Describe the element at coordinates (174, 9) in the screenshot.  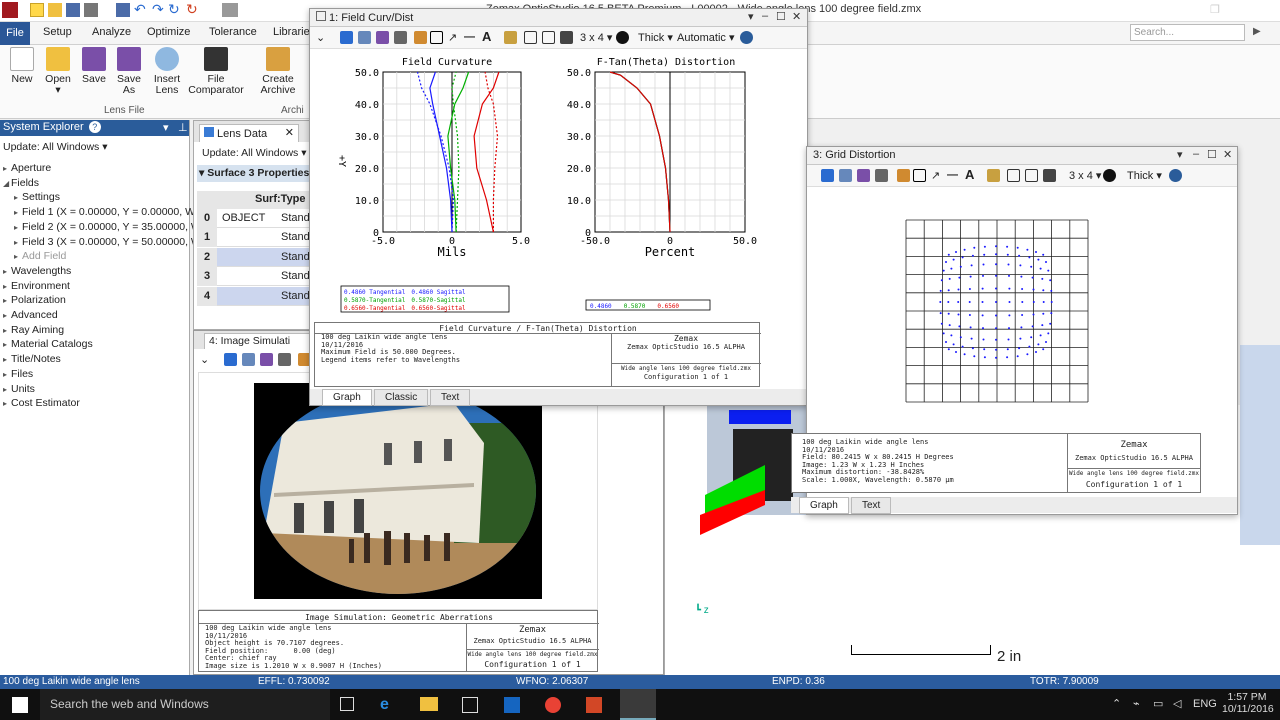
I see `refresh-icon: ↻` at that location.